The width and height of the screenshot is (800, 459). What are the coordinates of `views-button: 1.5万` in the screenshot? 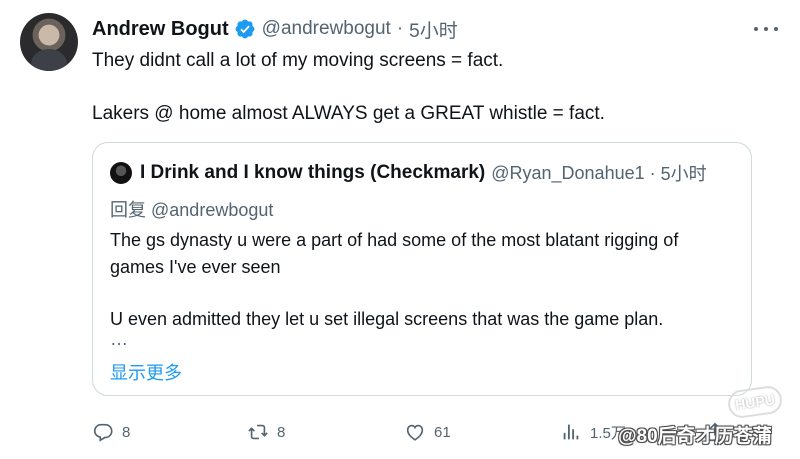 It's located at (593, 432).